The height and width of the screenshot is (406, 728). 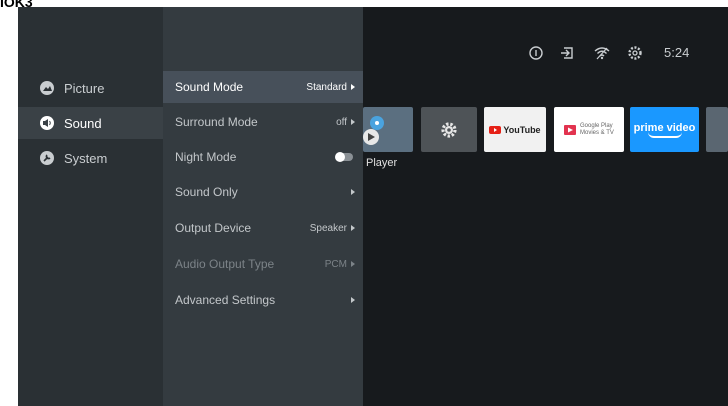 What do you see at coordinates (664, 135) in the screenshot?
I see `prime-smile-icon` at bounding box center [664, 135].